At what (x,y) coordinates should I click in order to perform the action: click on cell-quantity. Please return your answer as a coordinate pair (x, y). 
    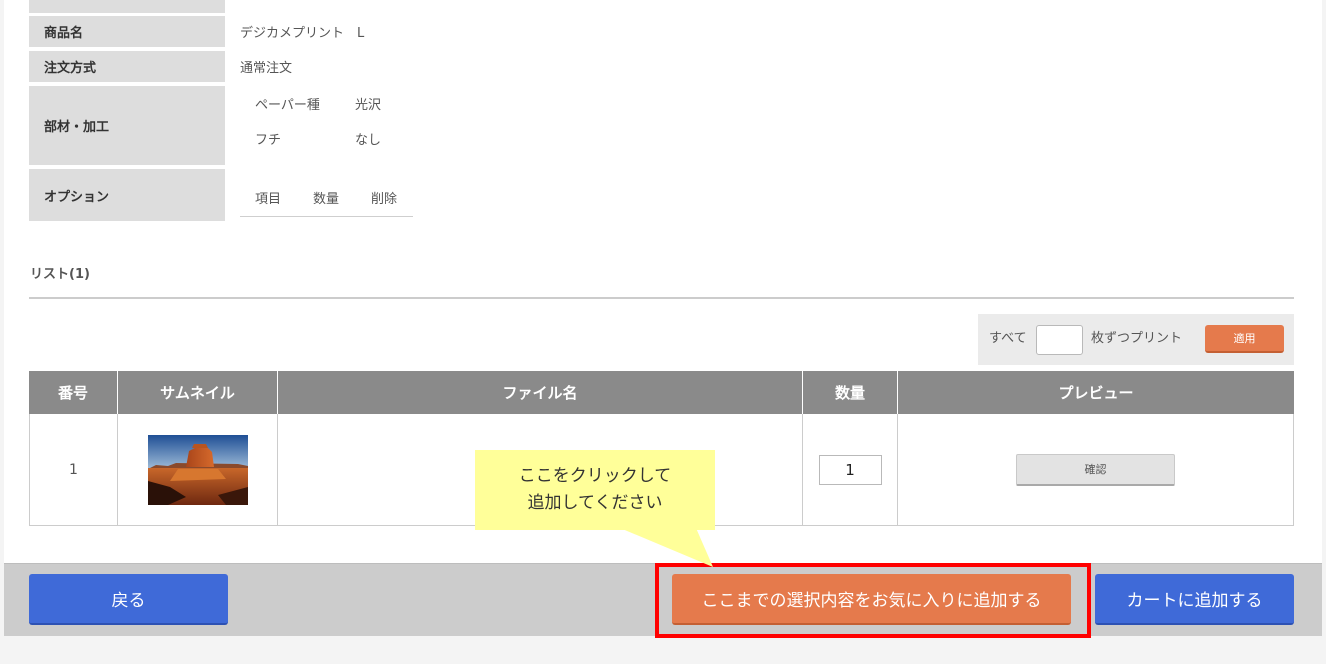
    Looking at the image, I should click on (849, 469).